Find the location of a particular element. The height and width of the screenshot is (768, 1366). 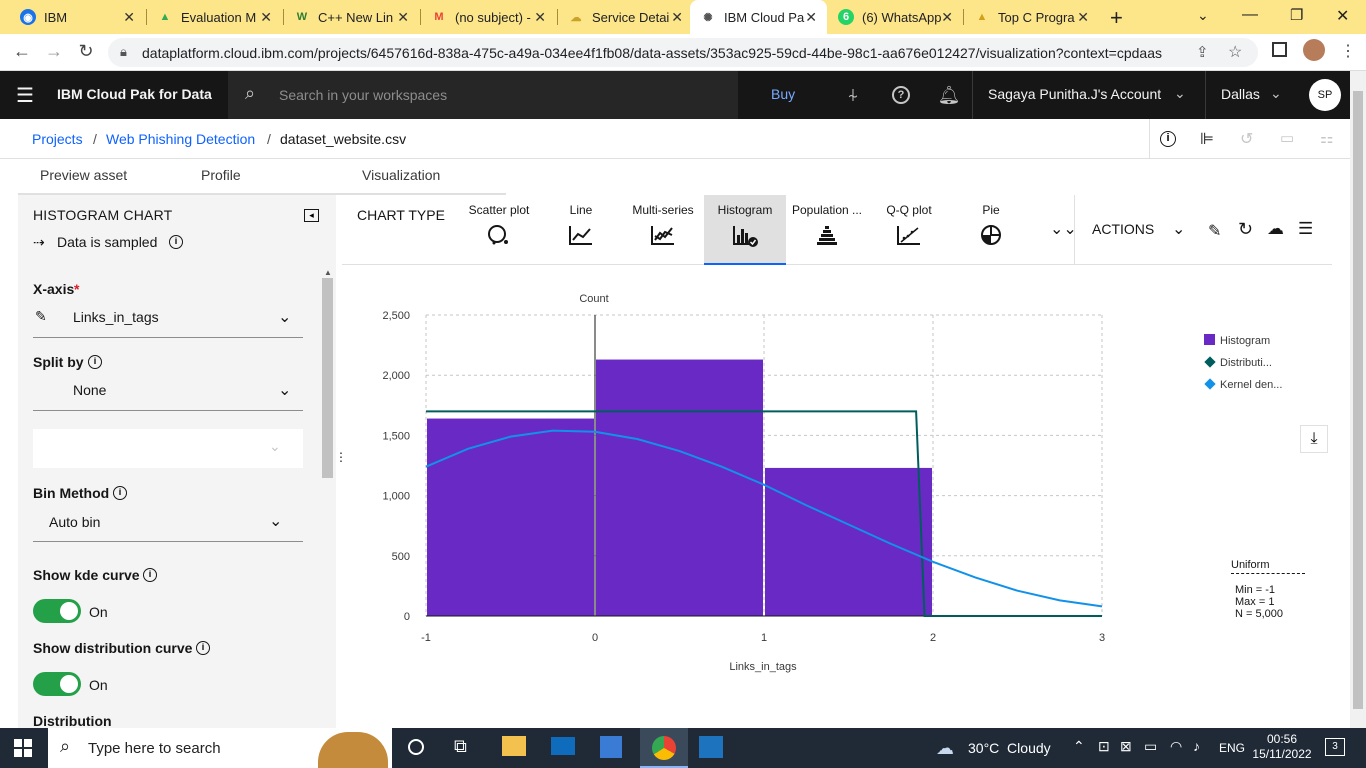

file-explorer-icon is located at coordinates (514, 746).